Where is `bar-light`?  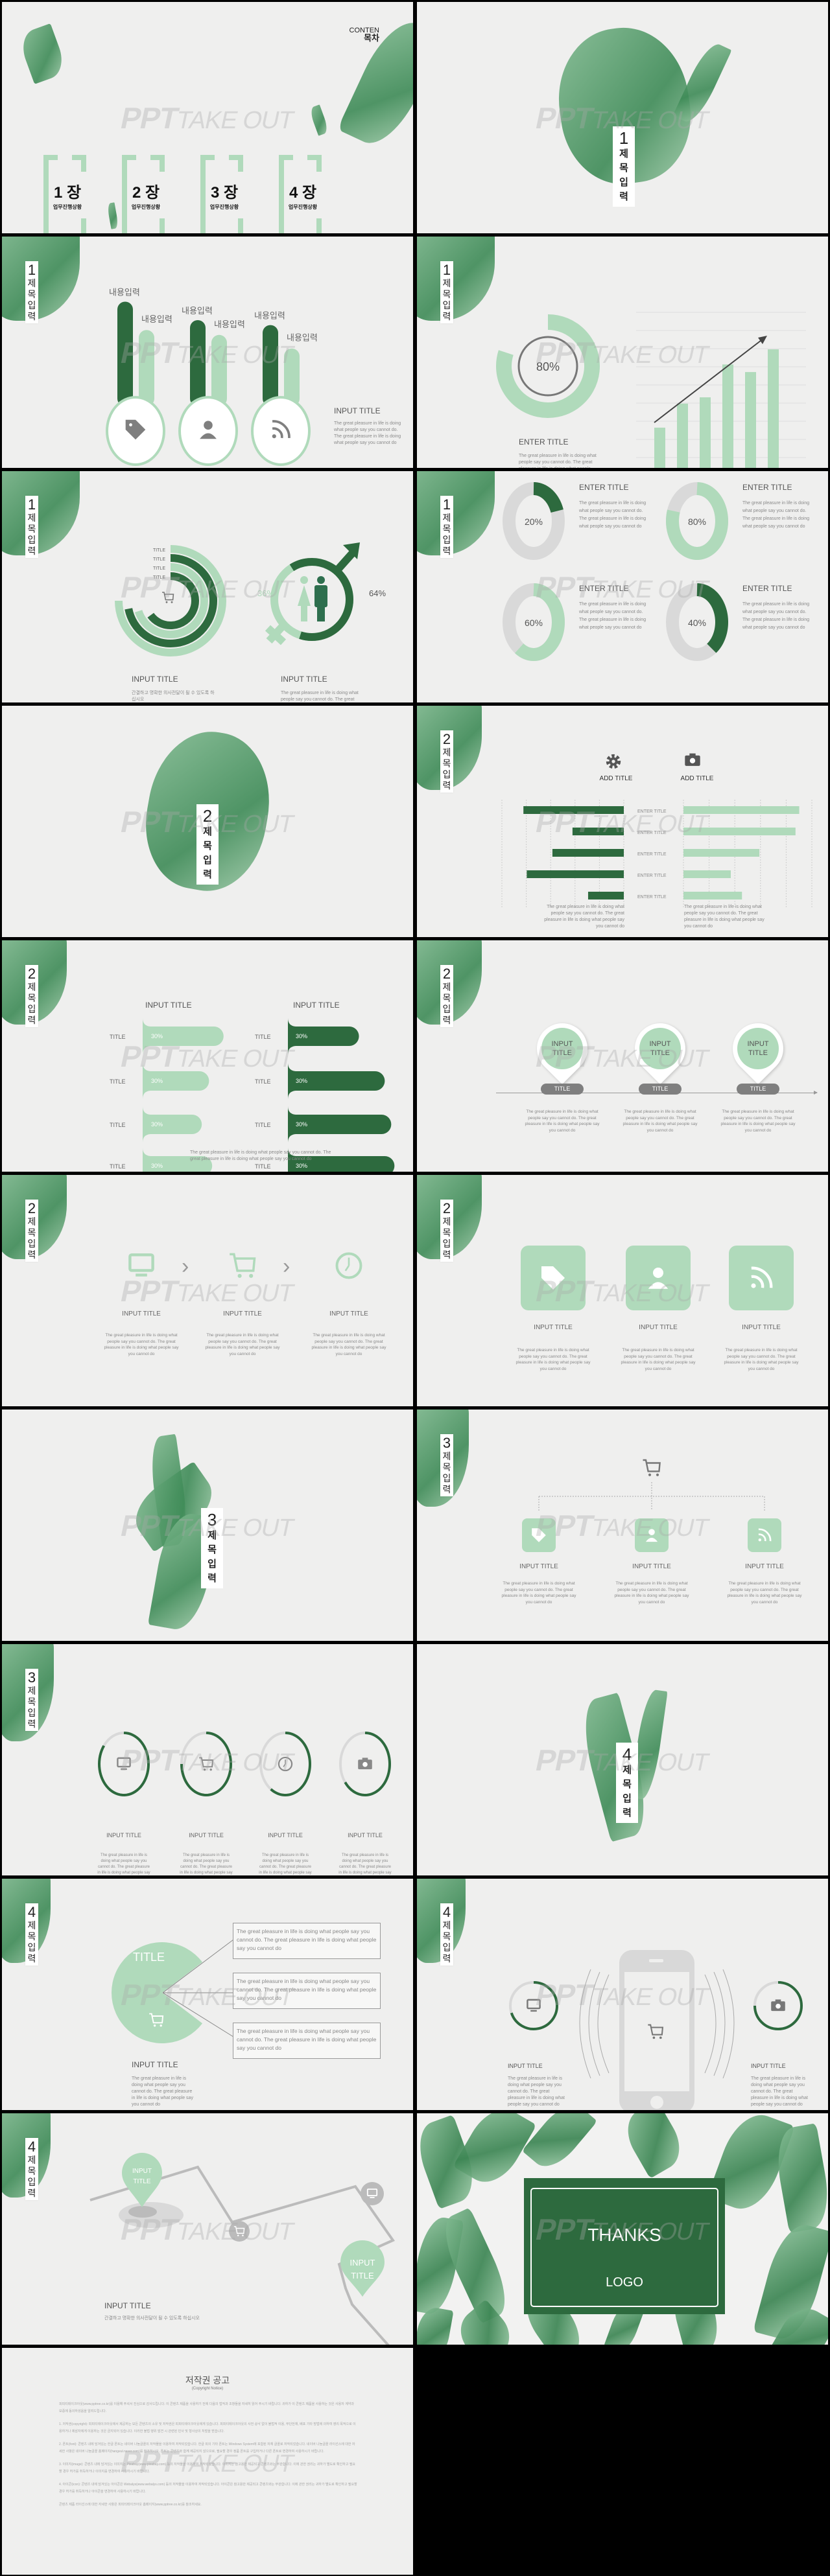 bar-light is located at coordinates (147, 368).